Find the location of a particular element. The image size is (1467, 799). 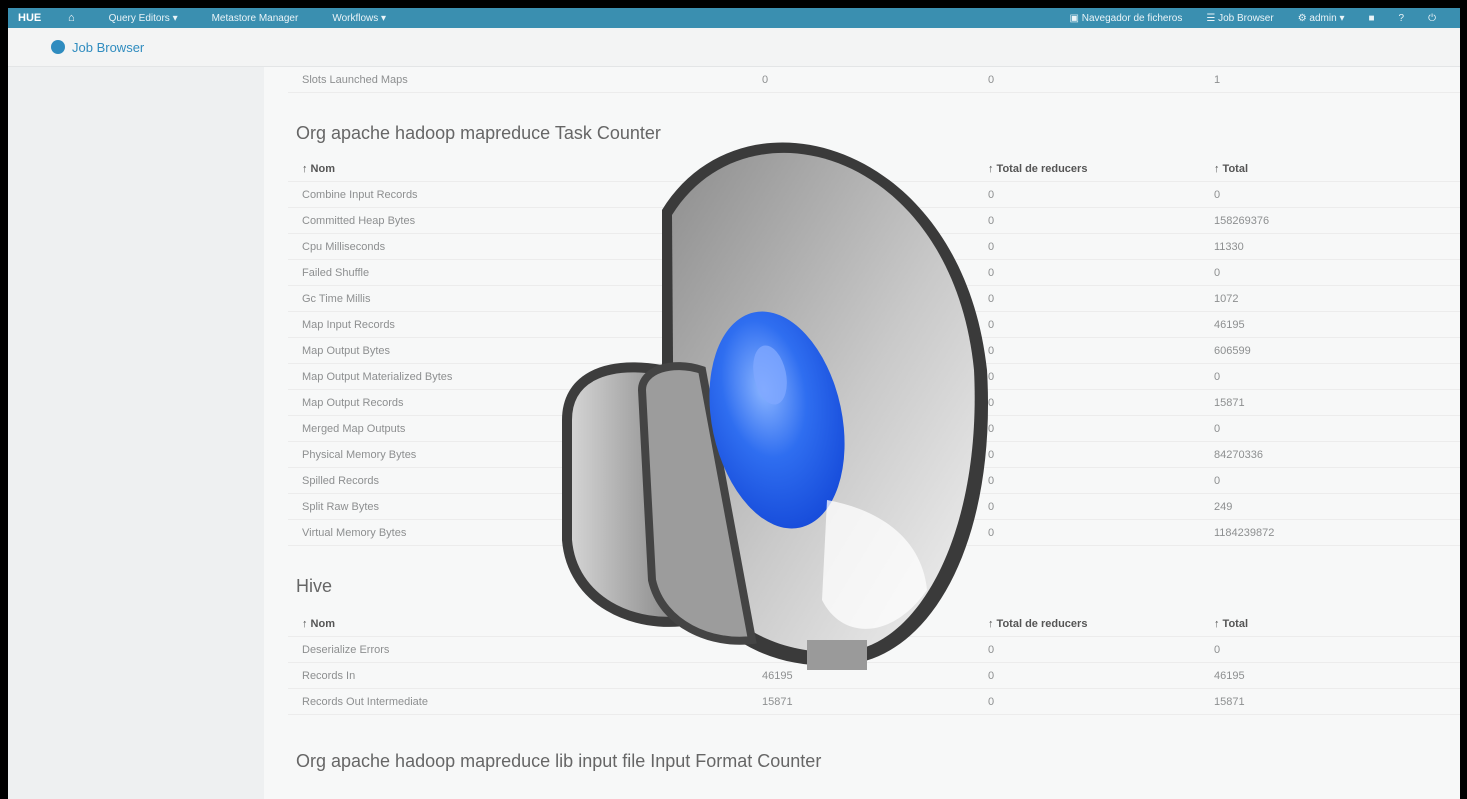

nav-file-browser: ▣ Navegador de ficheros is located at coordinates (1126, 18).